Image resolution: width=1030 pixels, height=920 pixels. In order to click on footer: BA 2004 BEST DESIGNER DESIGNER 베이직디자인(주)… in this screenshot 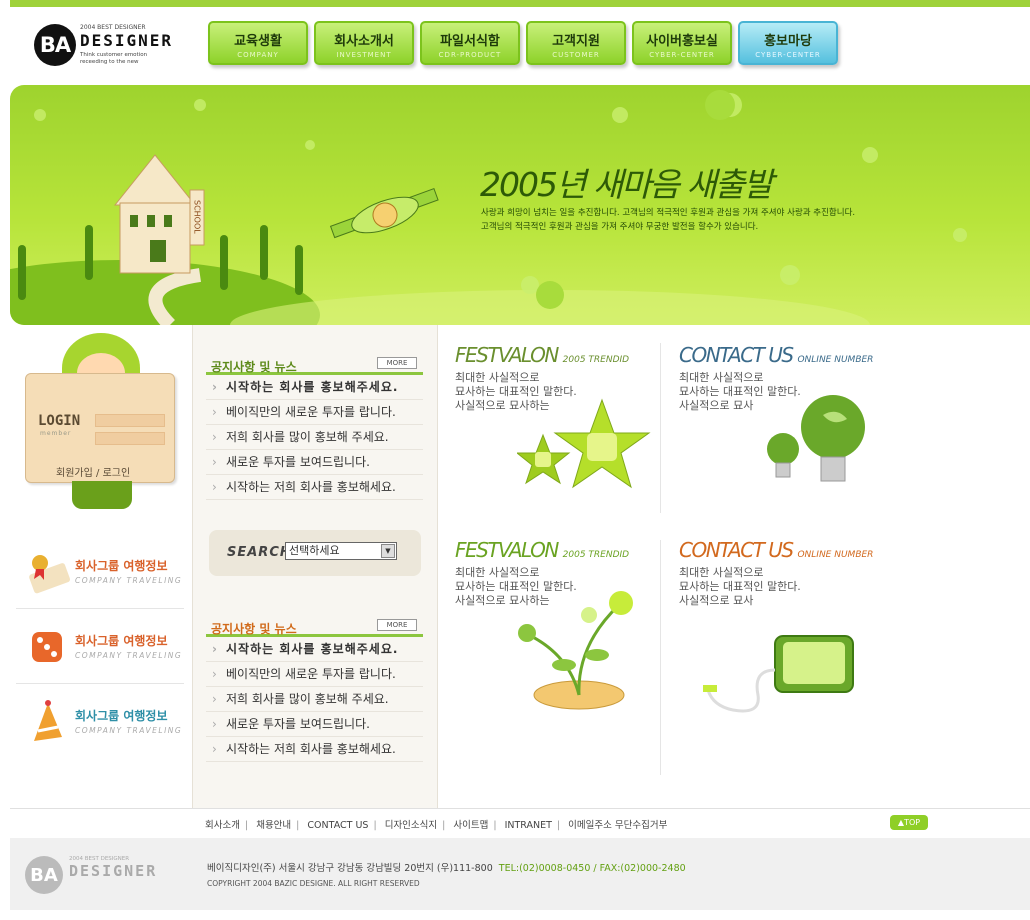, I will do `click(520, 874)`.